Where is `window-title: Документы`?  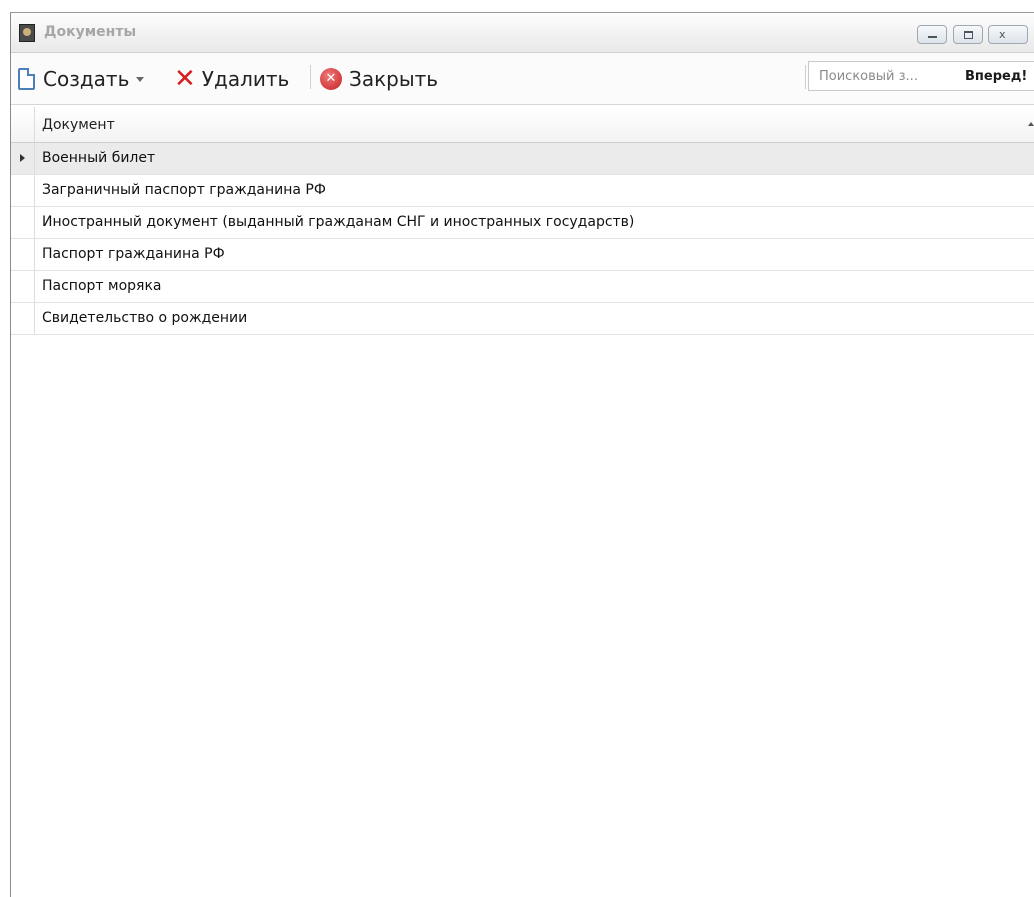 window-title: Документы is located at coordinates (90, 32).